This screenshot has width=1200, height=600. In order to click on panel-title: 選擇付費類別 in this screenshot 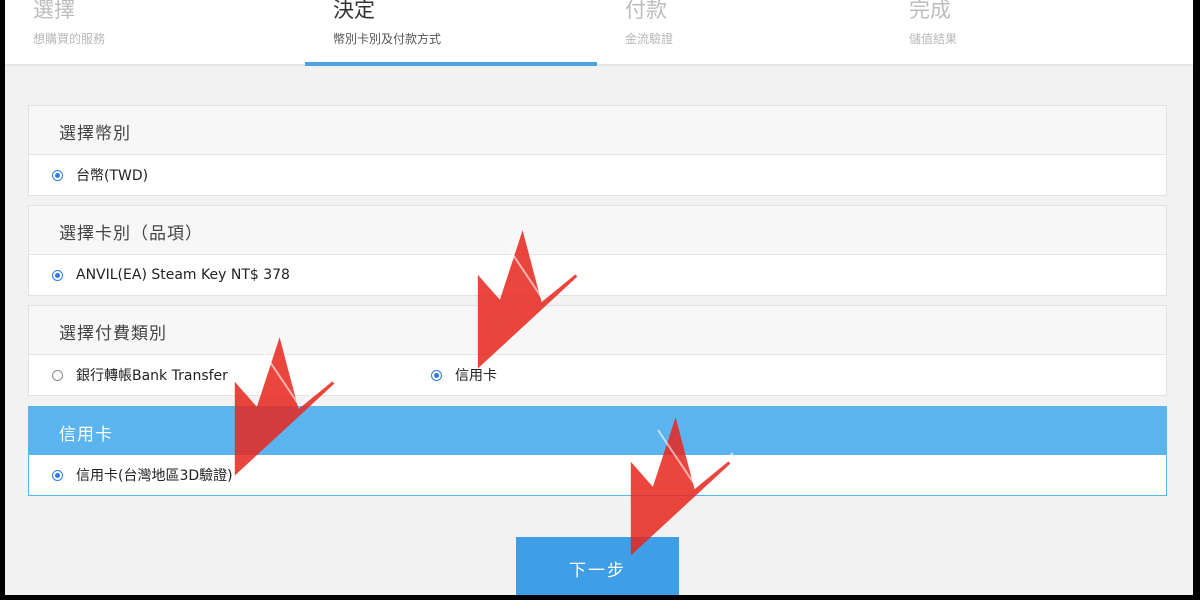, I will do `click(113, 334)`.